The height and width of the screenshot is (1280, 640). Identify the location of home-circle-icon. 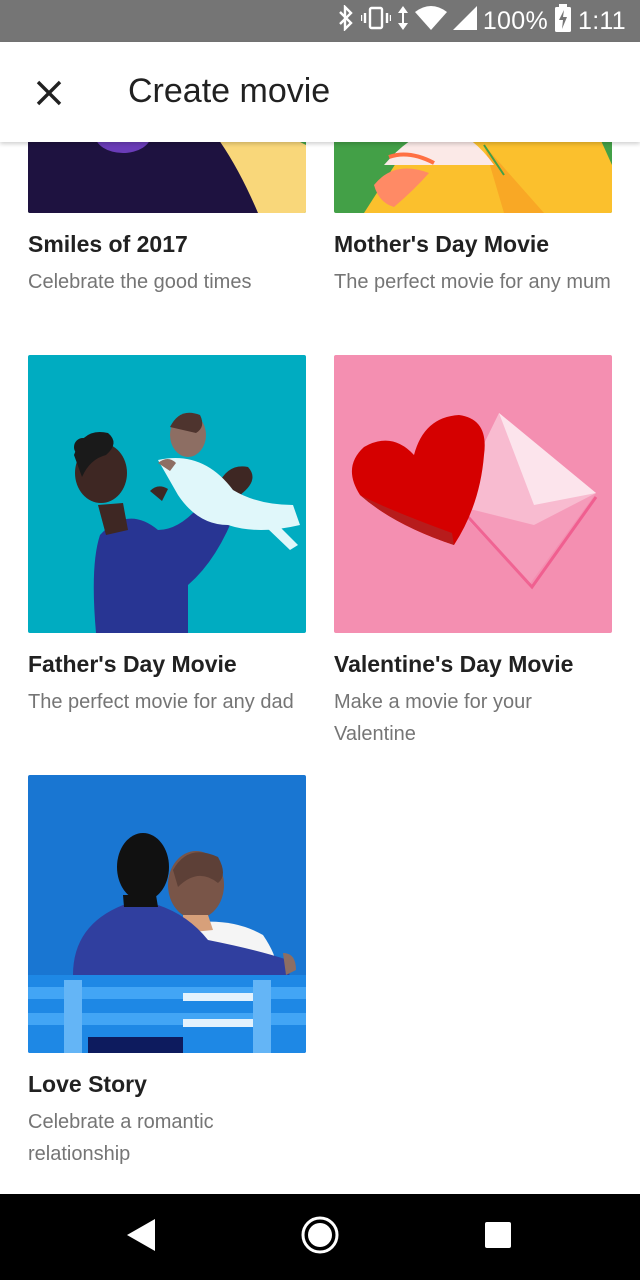
(320, 1237).